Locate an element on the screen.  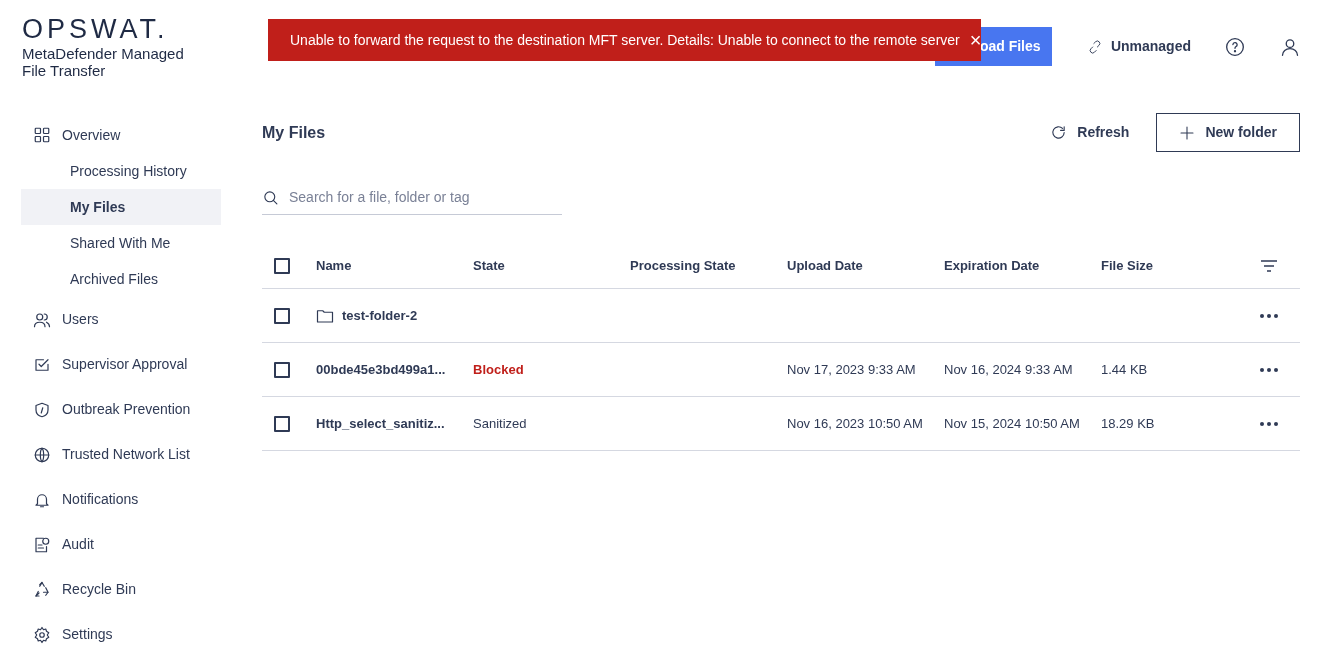
sidebar-subitem: Processing History is located at coordinates (121, 171).